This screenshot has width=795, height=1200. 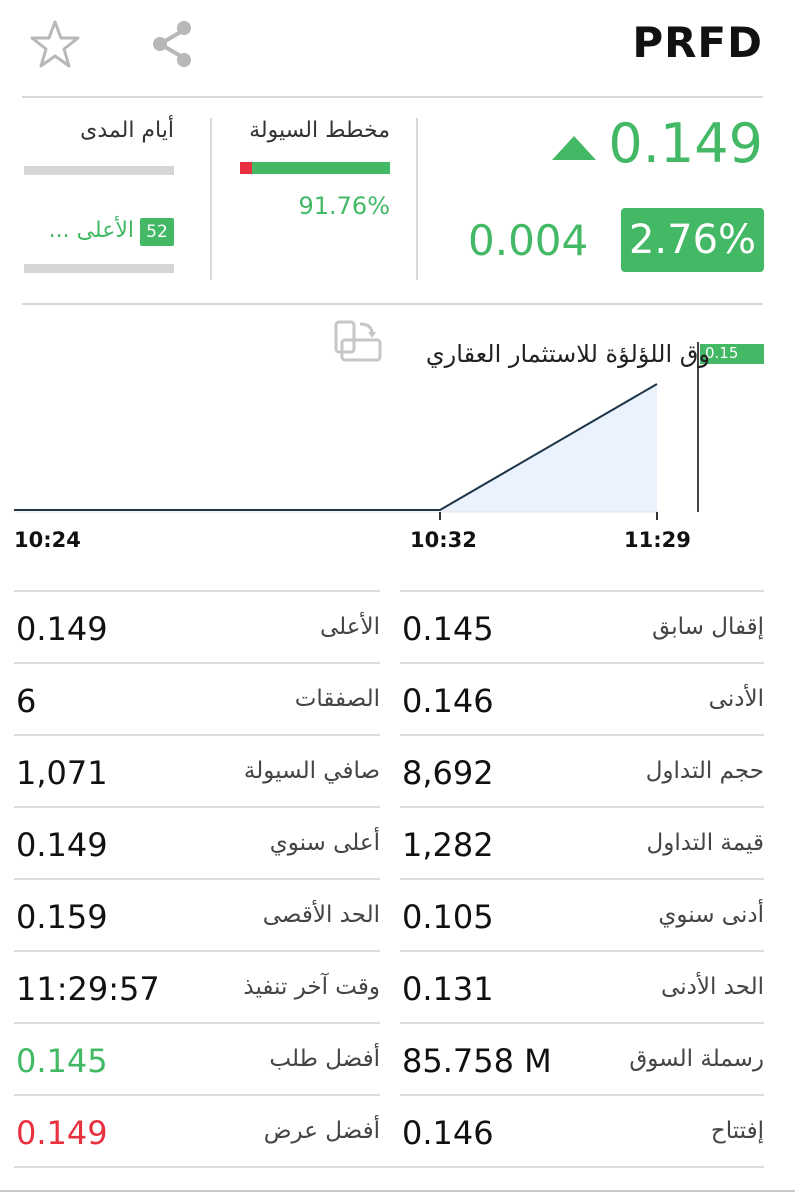 I want to click on stat-row-prev-close: 0.145 إقفال سابق, so click(x=582, y=626).